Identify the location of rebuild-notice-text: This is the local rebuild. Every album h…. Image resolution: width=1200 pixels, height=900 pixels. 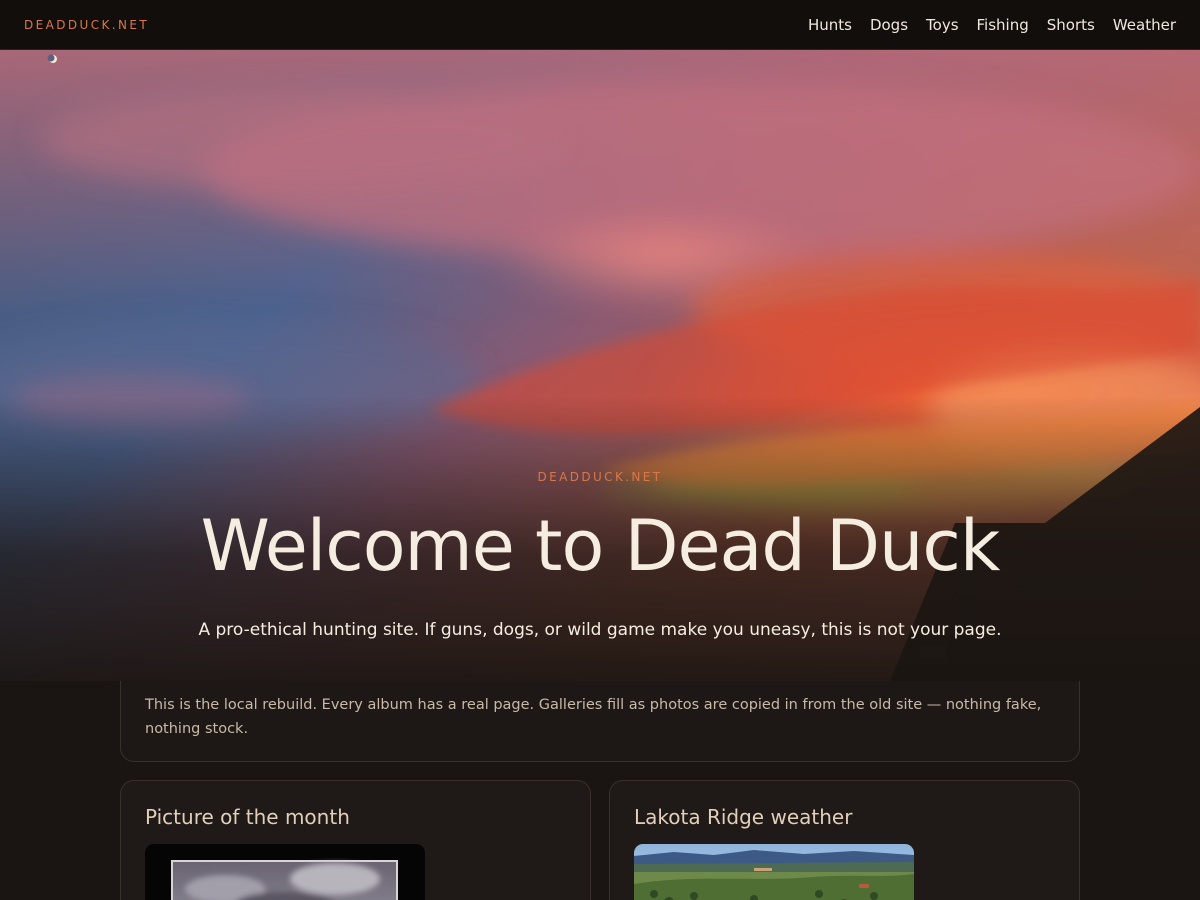
(593, 717).